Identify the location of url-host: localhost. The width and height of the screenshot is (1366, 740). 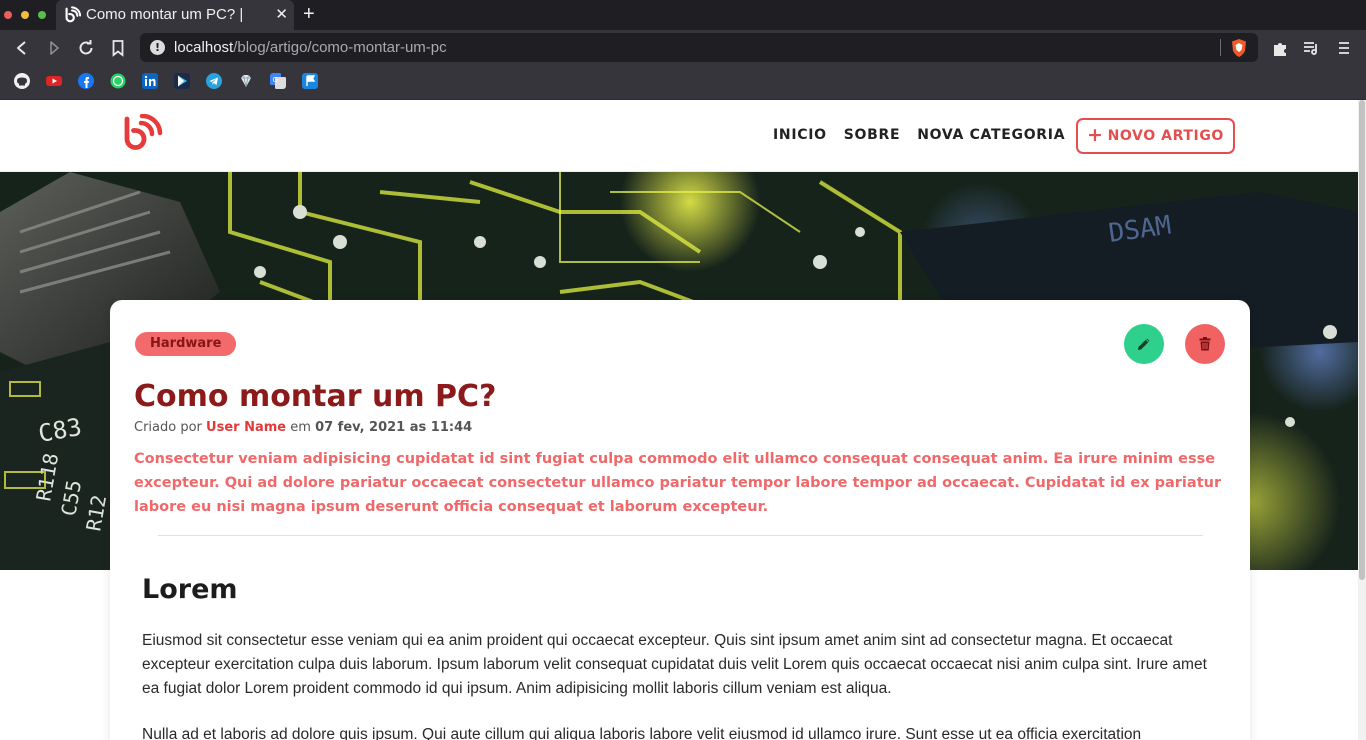
(204, 47).